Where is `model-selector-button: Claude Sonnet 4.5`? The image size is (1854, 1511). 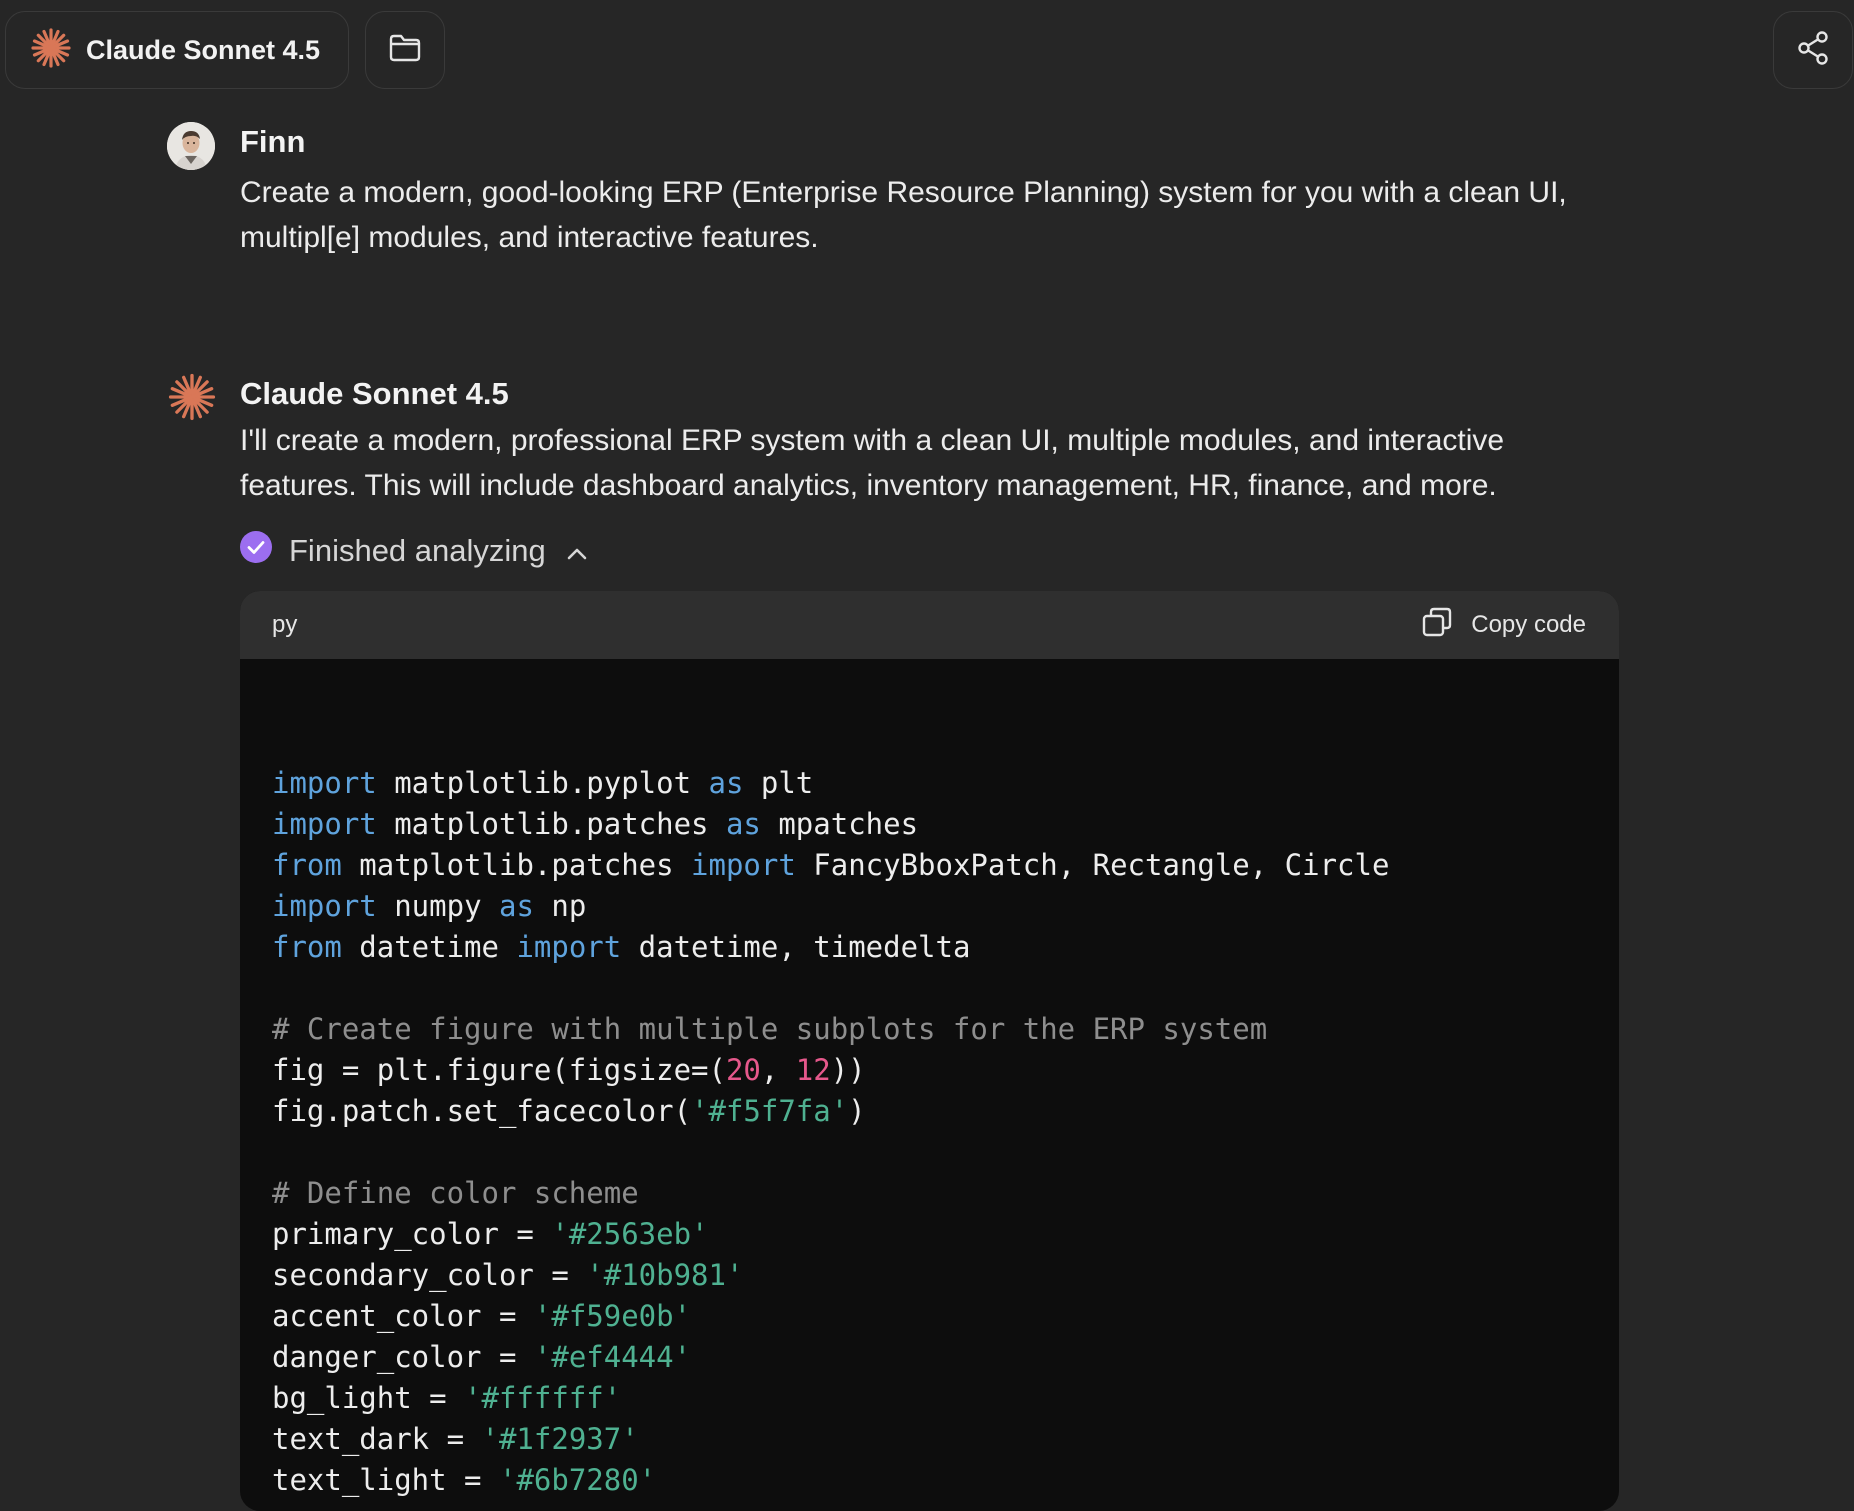 model-selector-button: Claude Sonnet 4.5 is located at coordinates (177, 50).